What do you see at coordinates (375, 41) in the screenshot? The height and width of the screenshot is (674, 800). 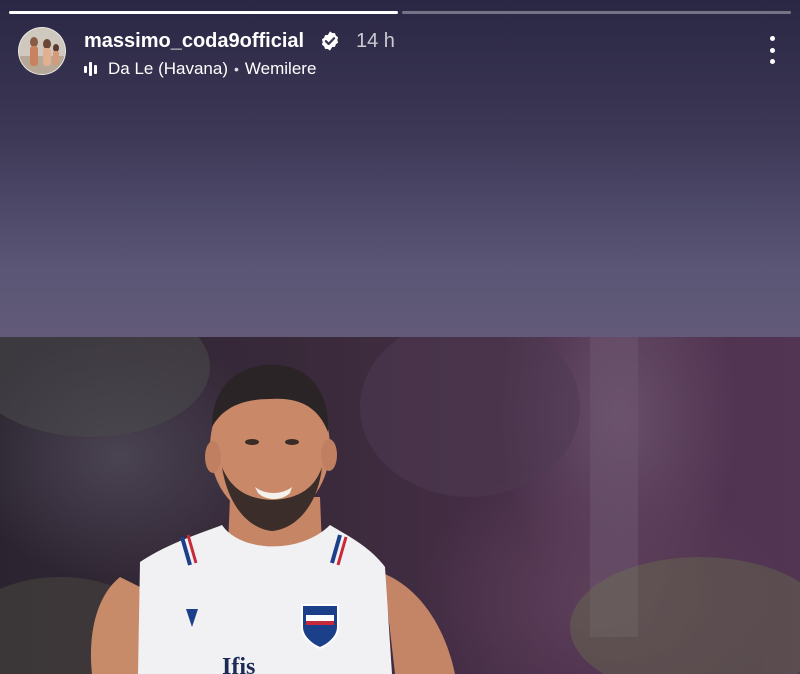 I see `post-time: 14 h` at bounding box center [375, 41].